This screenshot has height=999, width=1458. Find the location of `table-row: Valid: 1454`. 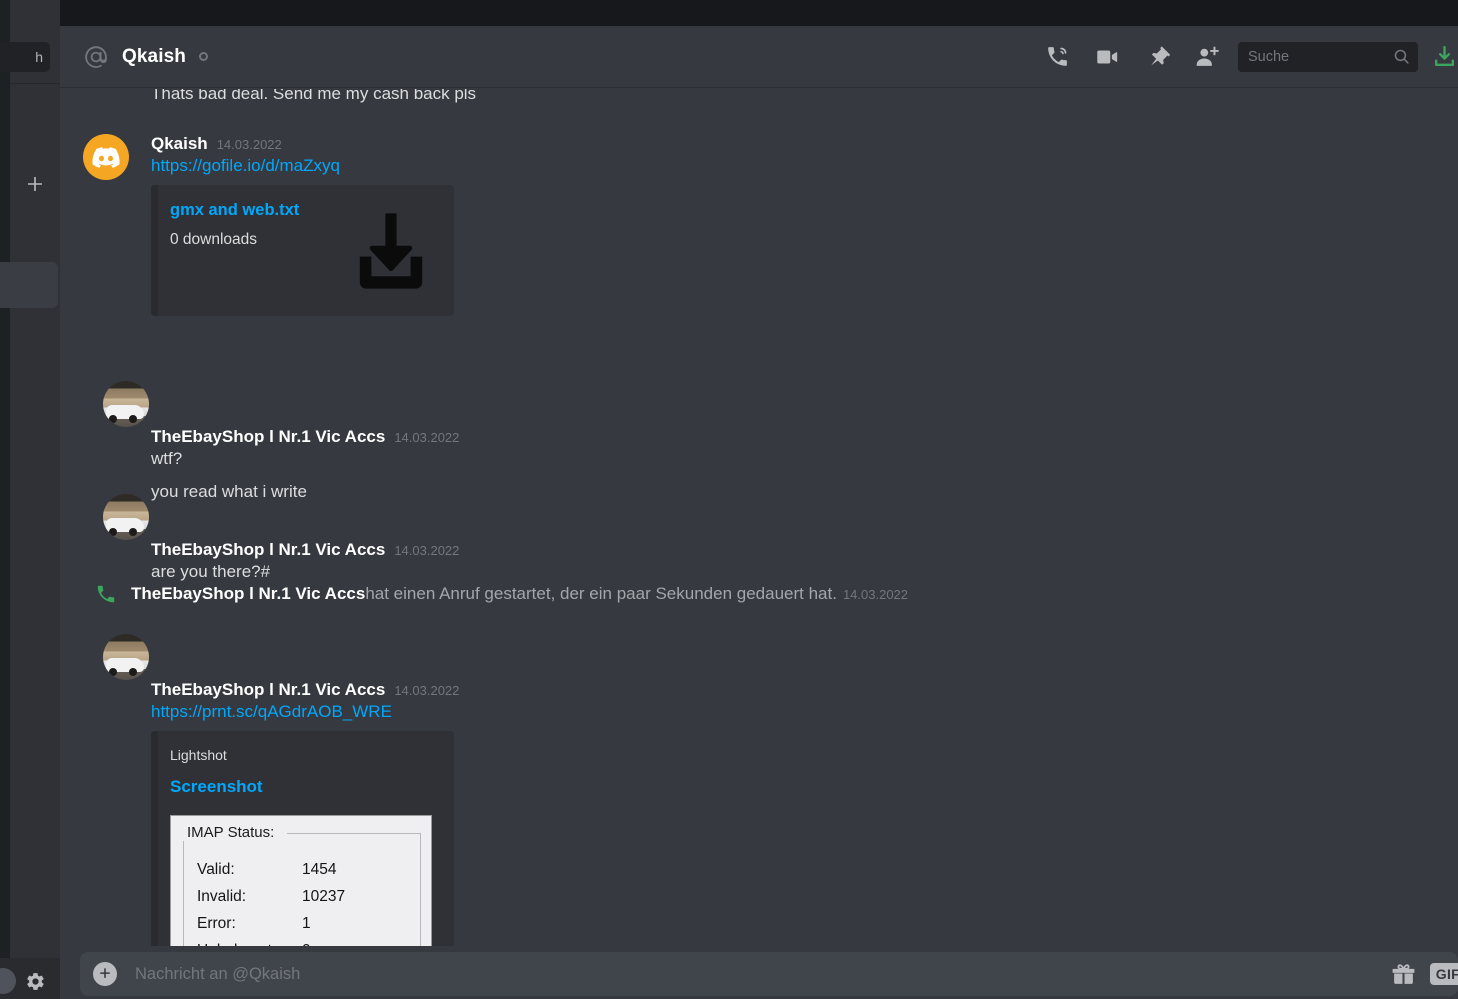

table-row: Valid: 1454 is located at coordinates (271, 870).